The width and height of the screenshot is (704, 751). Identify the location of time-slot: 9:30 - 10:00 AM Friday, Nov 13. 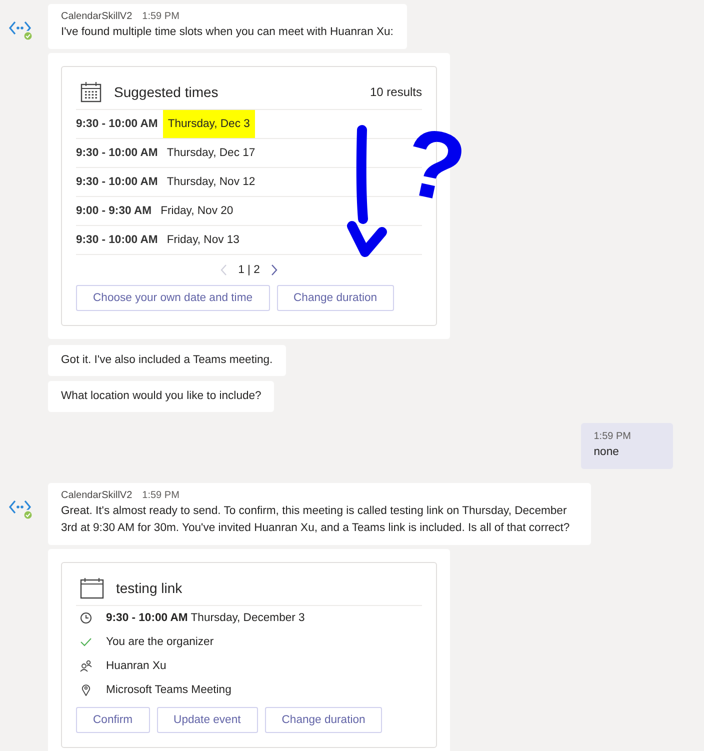
(249, 240).